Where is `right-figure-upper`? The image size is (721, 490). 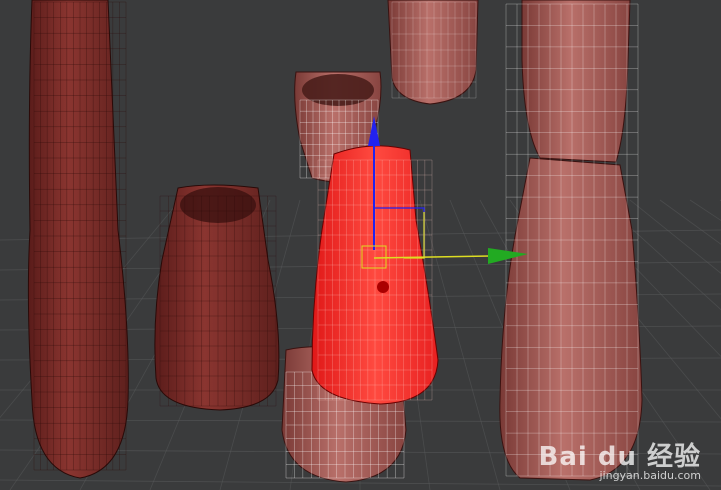 right-figure-upper is located at coordinates (576, 81).